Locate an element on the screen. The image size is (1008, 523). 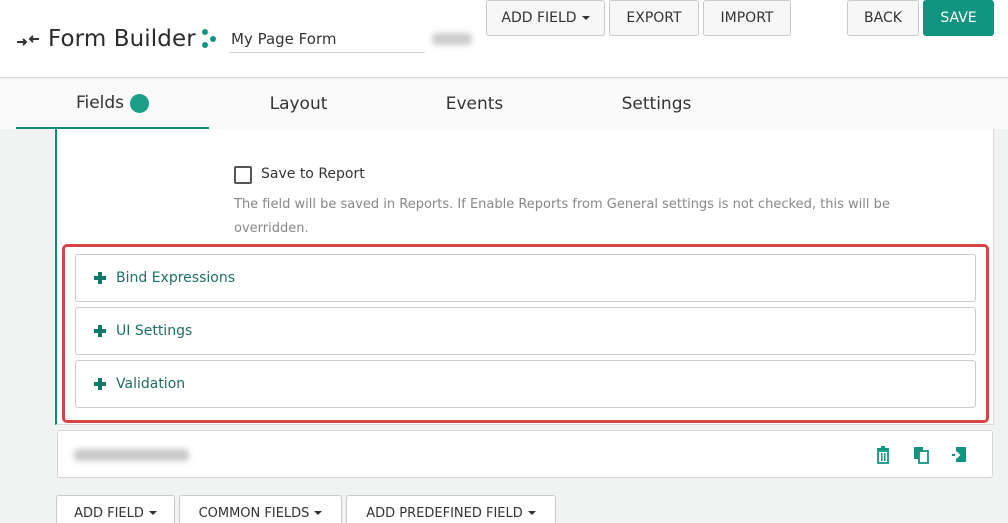
field-row-label is located at coordinates (131, 455).